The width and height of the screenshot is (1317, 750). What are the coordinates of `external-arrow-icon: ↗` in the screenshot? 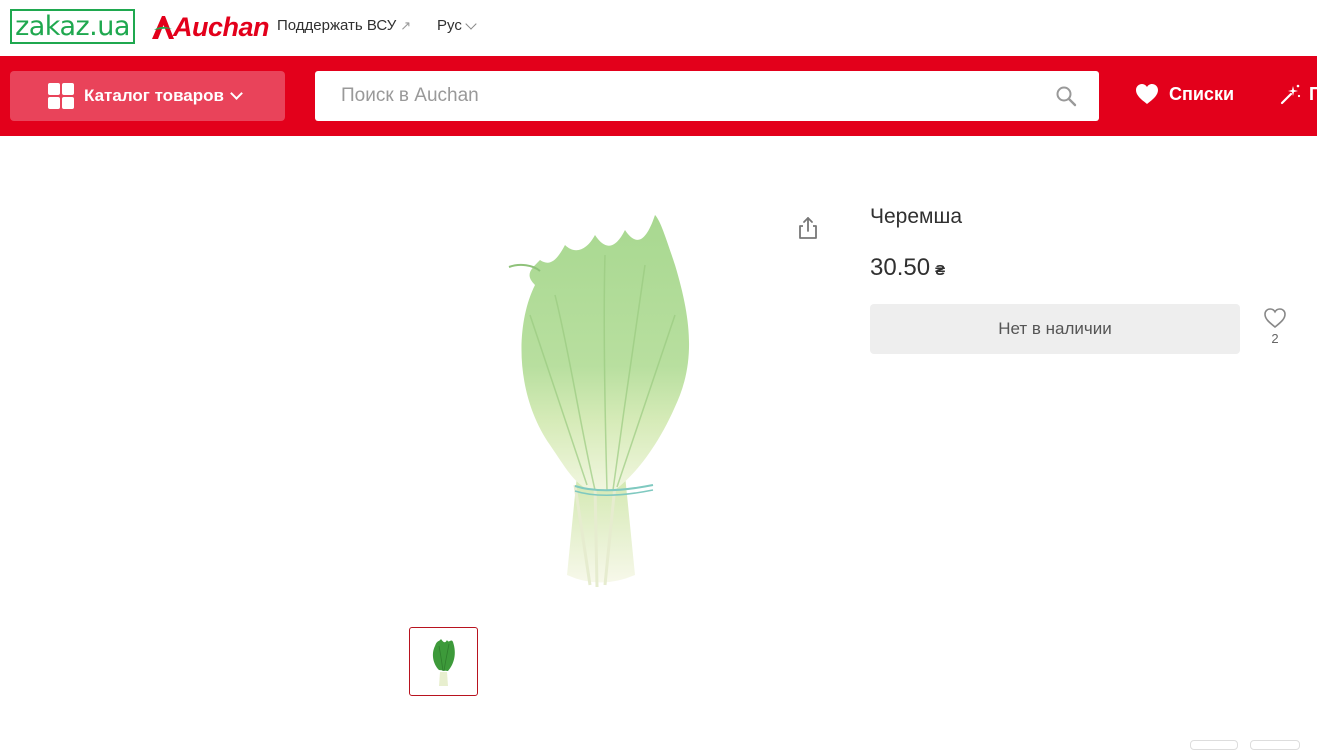 It's located at (406, 25).